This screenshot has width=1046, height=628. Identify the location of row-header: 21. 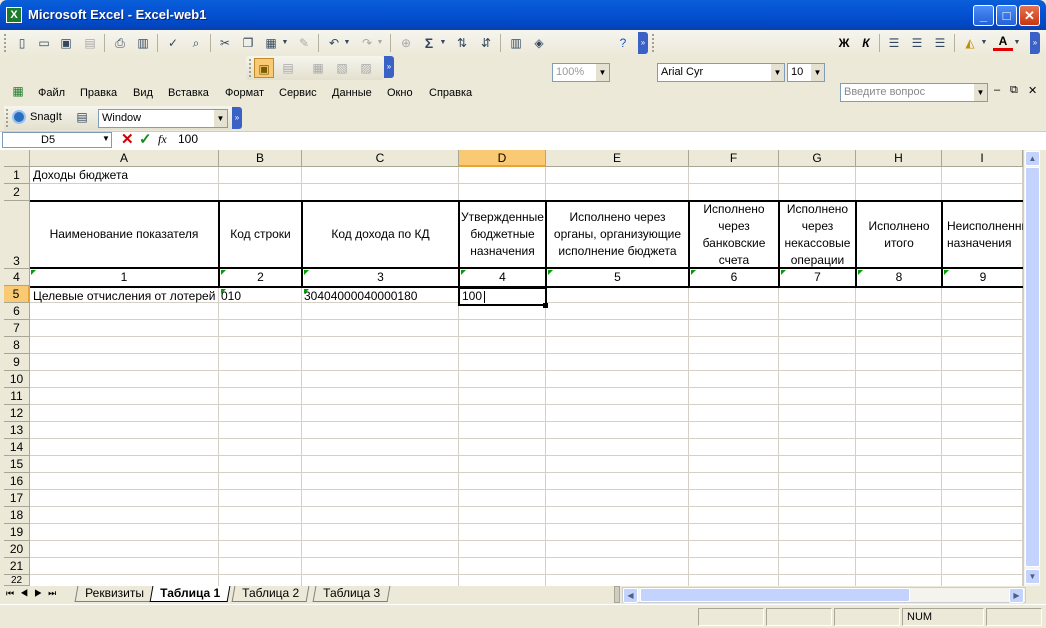
(17, 566).